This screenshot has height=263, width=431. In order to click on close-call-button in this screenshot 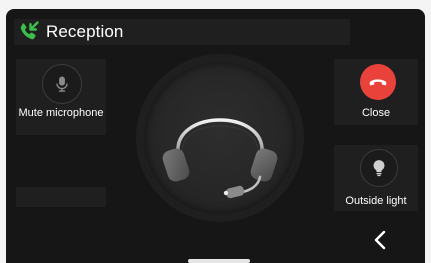, I will do `click(378, 82)`.